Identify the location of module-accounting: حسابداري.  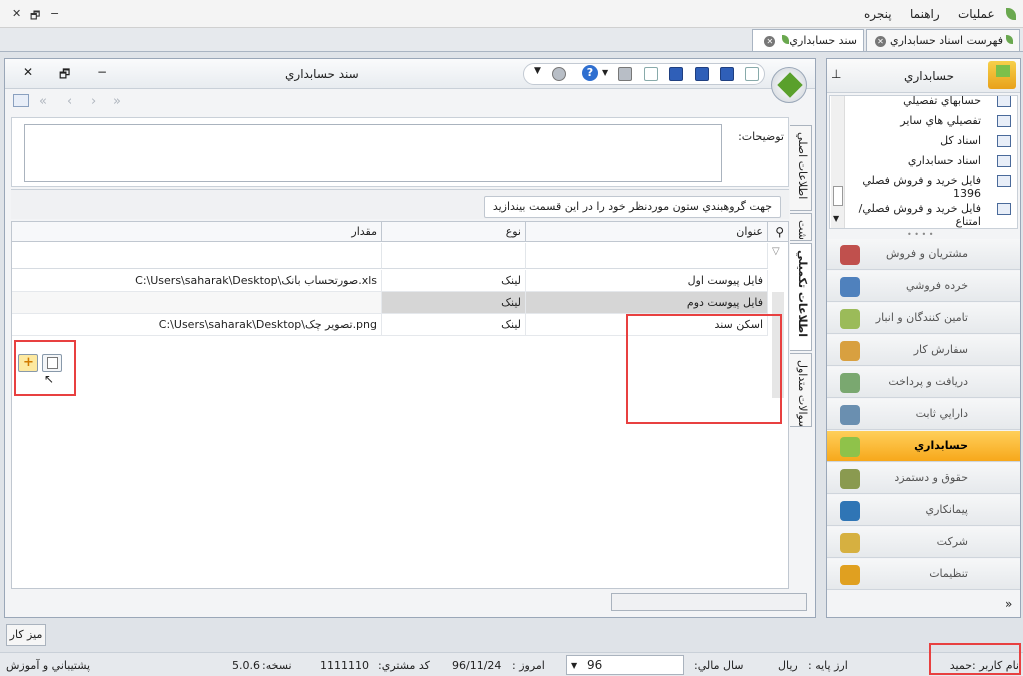
(923, 446).